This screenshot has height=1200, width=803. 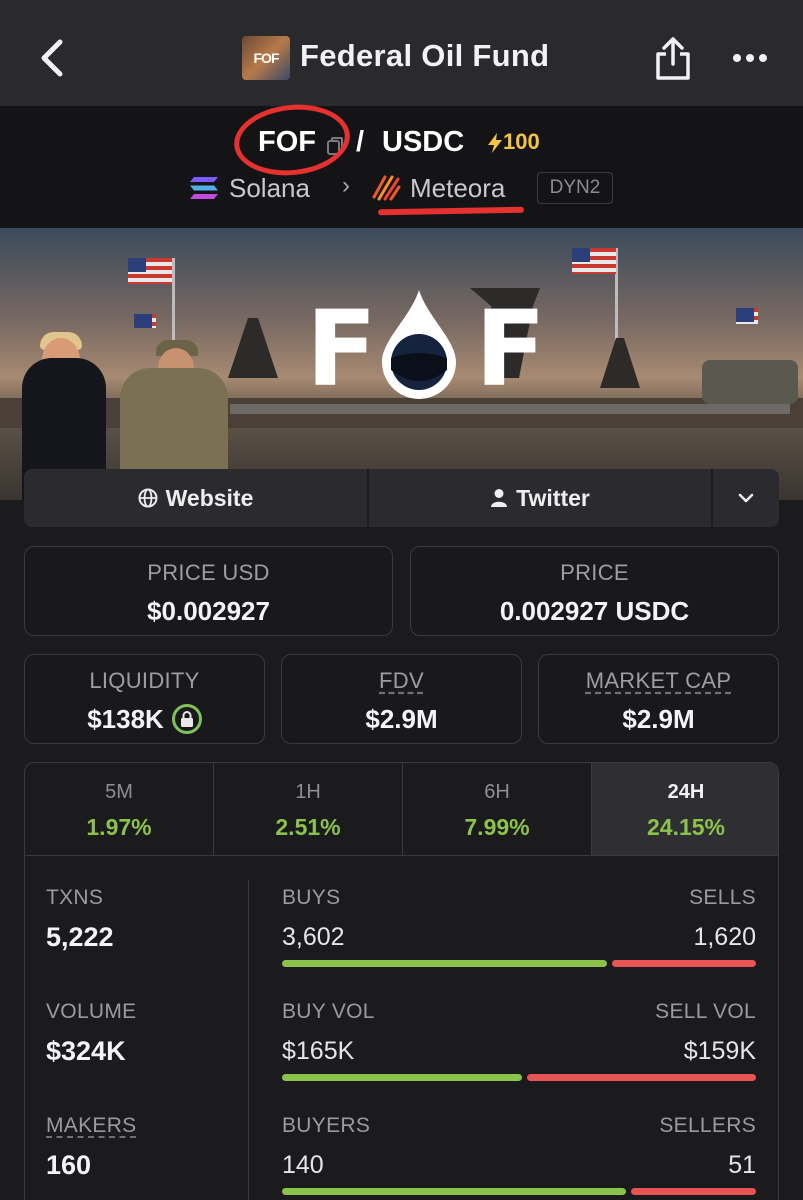 I want to click on buyers-value: 140, so click(x=303, y=1165).